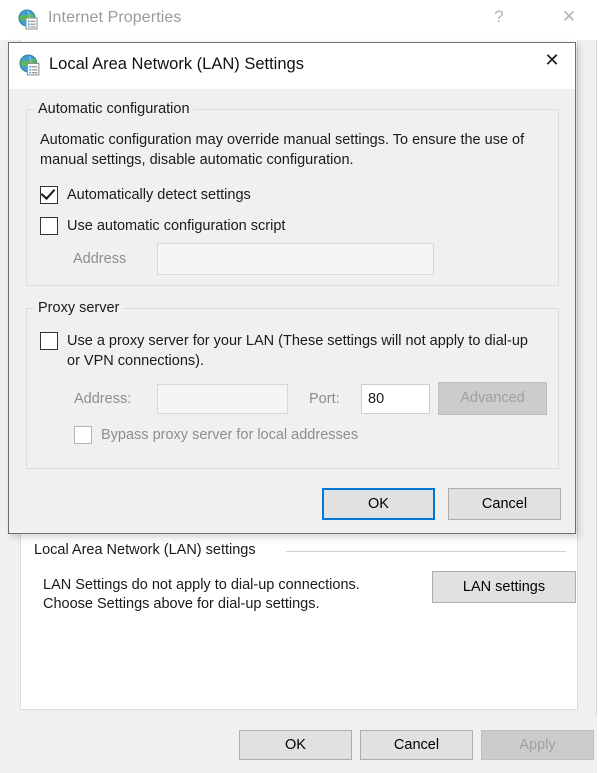  I want to click on automatic-configuration-group-title: Automatic configuration, so click(114, 109).